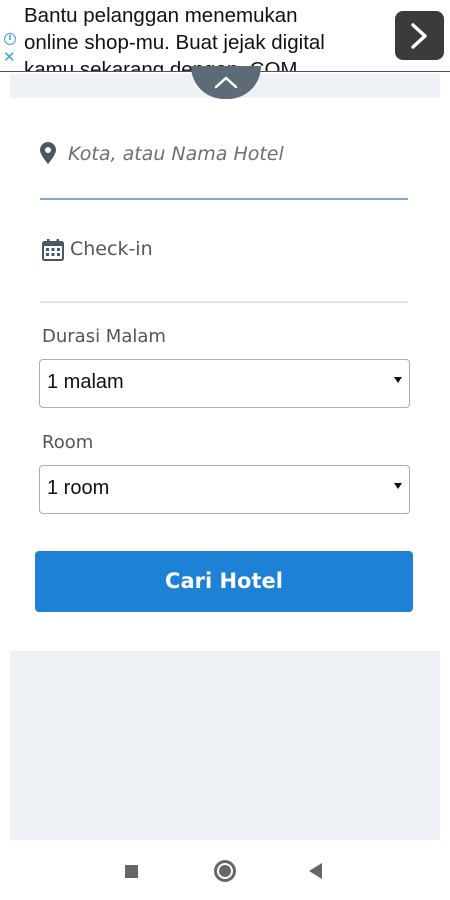 The image size is (450, 900). What do you see at coordinates (161, 15) in the screenshot?
I see `ad-line: Bantu pelanggan menemukan` at bounding box center [161, 15].